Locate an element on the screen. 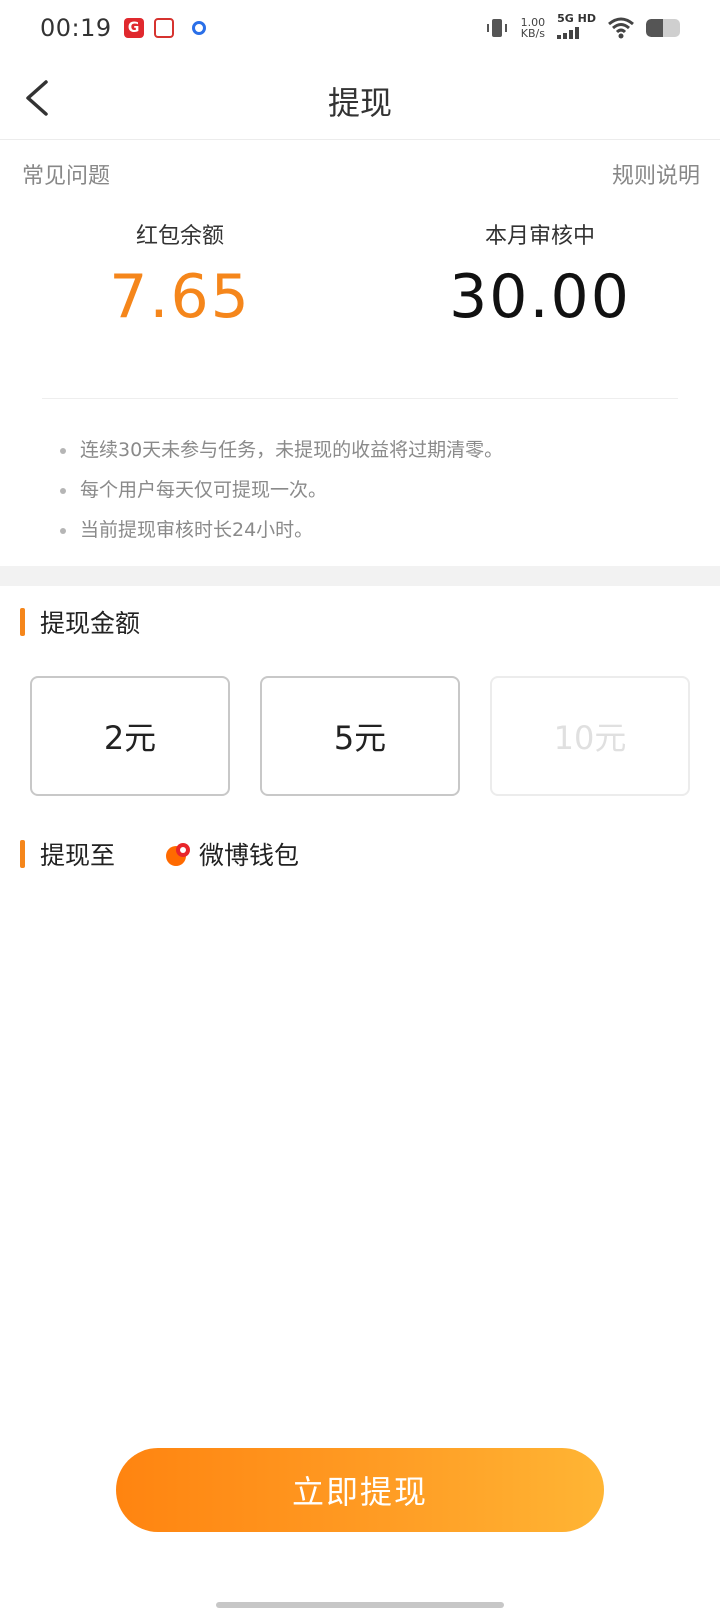 The width and height of the screenshot is (720, 1612). amount-section-title: 提现金额 is located at coordinates (80, 622).